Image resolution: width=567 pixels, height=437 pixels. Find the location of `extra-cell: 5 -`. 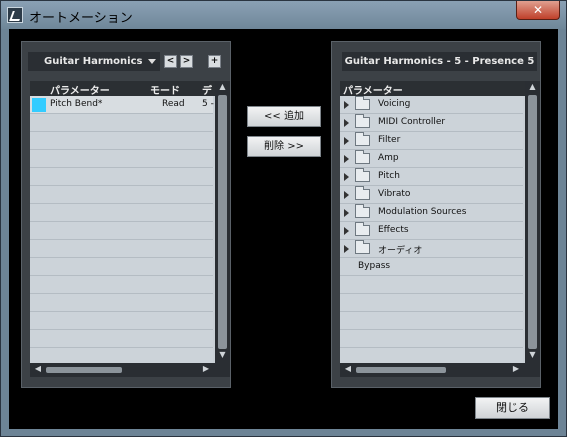

extra-cell: 5 - is located at coordinates (208, 104).